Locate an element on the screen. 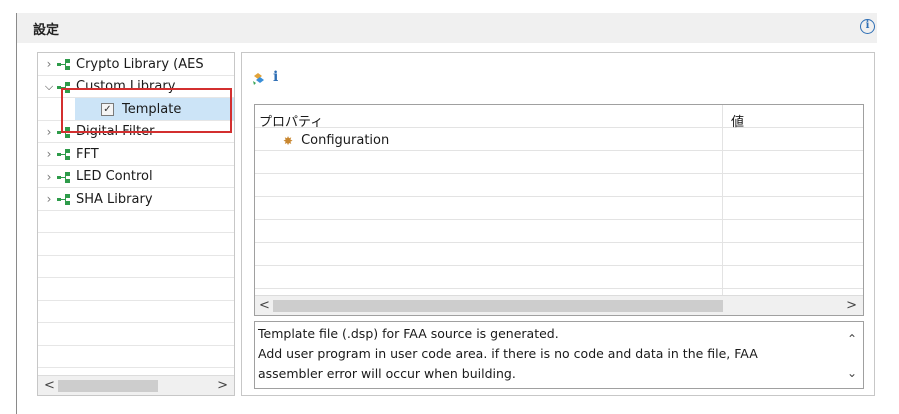 The width and height of the screenshot is (899, 414). column-header-property: プロパティ is located at coordinates (291, 120).